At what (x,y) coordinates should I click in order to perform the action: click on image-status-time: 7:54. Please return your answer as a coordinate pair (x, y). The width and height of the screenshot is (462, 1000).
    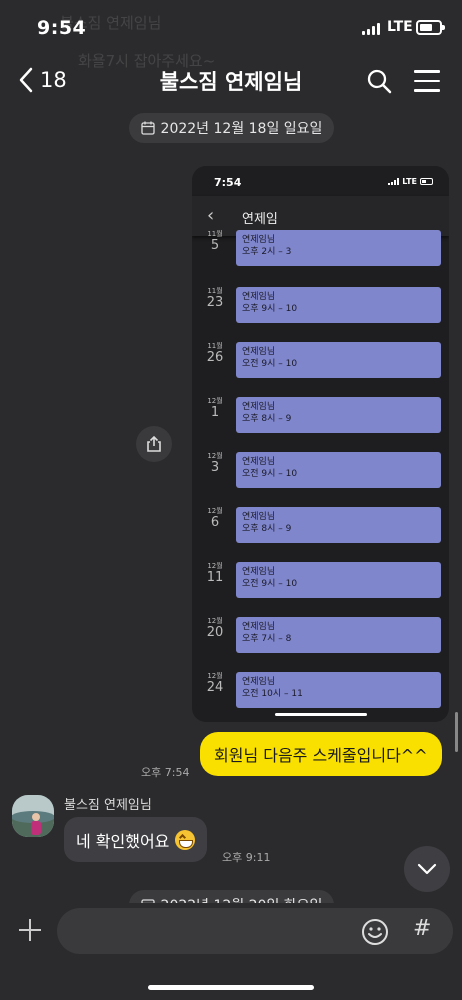
    Looking at the image, I should click on (228, 182).